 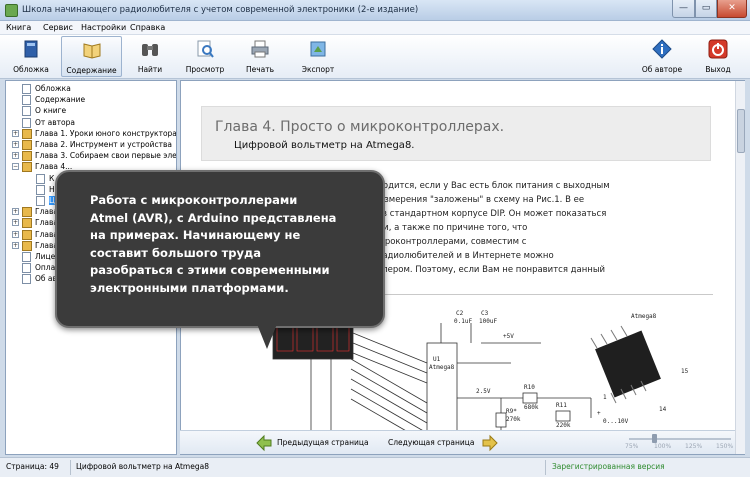 I want to click on tree-item: + Глава 1. Уроки юного конструктора, so click(x=91, y=134).